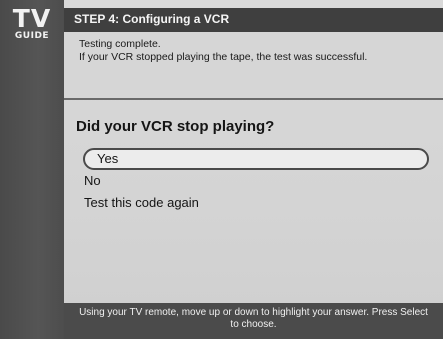  I want to click on option-test-again: Test this code again, so click(141, 203).